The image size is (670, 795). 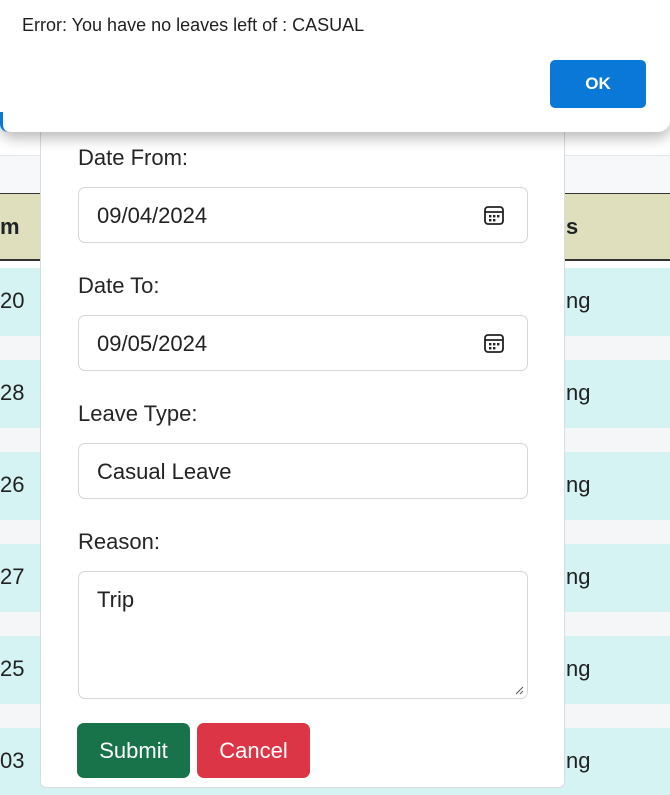 I want to click on resize-grip-icon, so click(x=519, y=690).